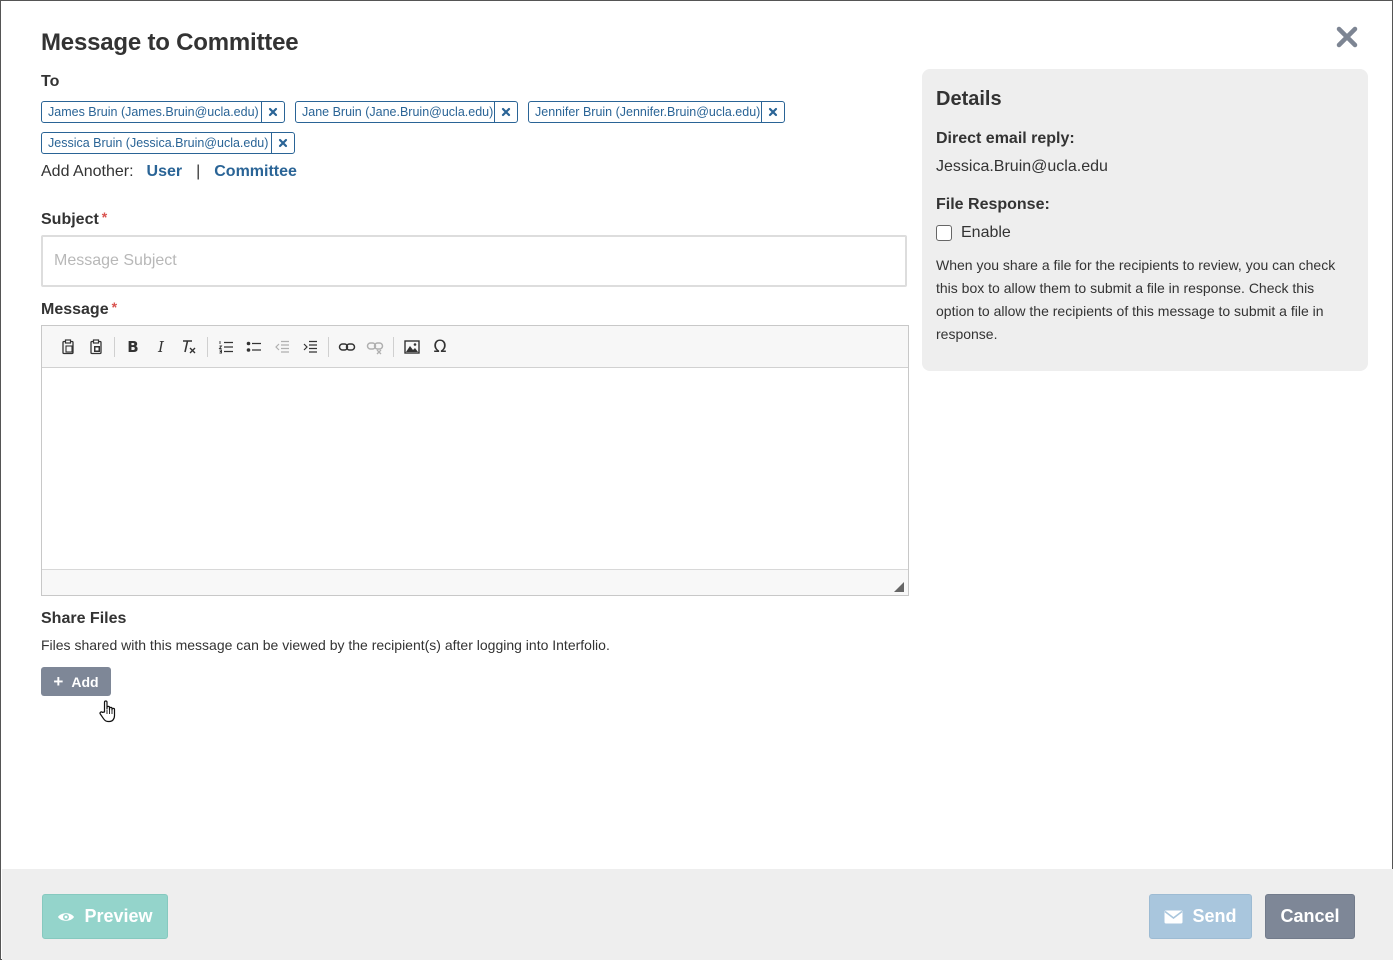 This screenshot has width=1393, height=960. I want to click on direct-reply-value: Jessica.Bruin@ucla.edu, so click(1022, 166).